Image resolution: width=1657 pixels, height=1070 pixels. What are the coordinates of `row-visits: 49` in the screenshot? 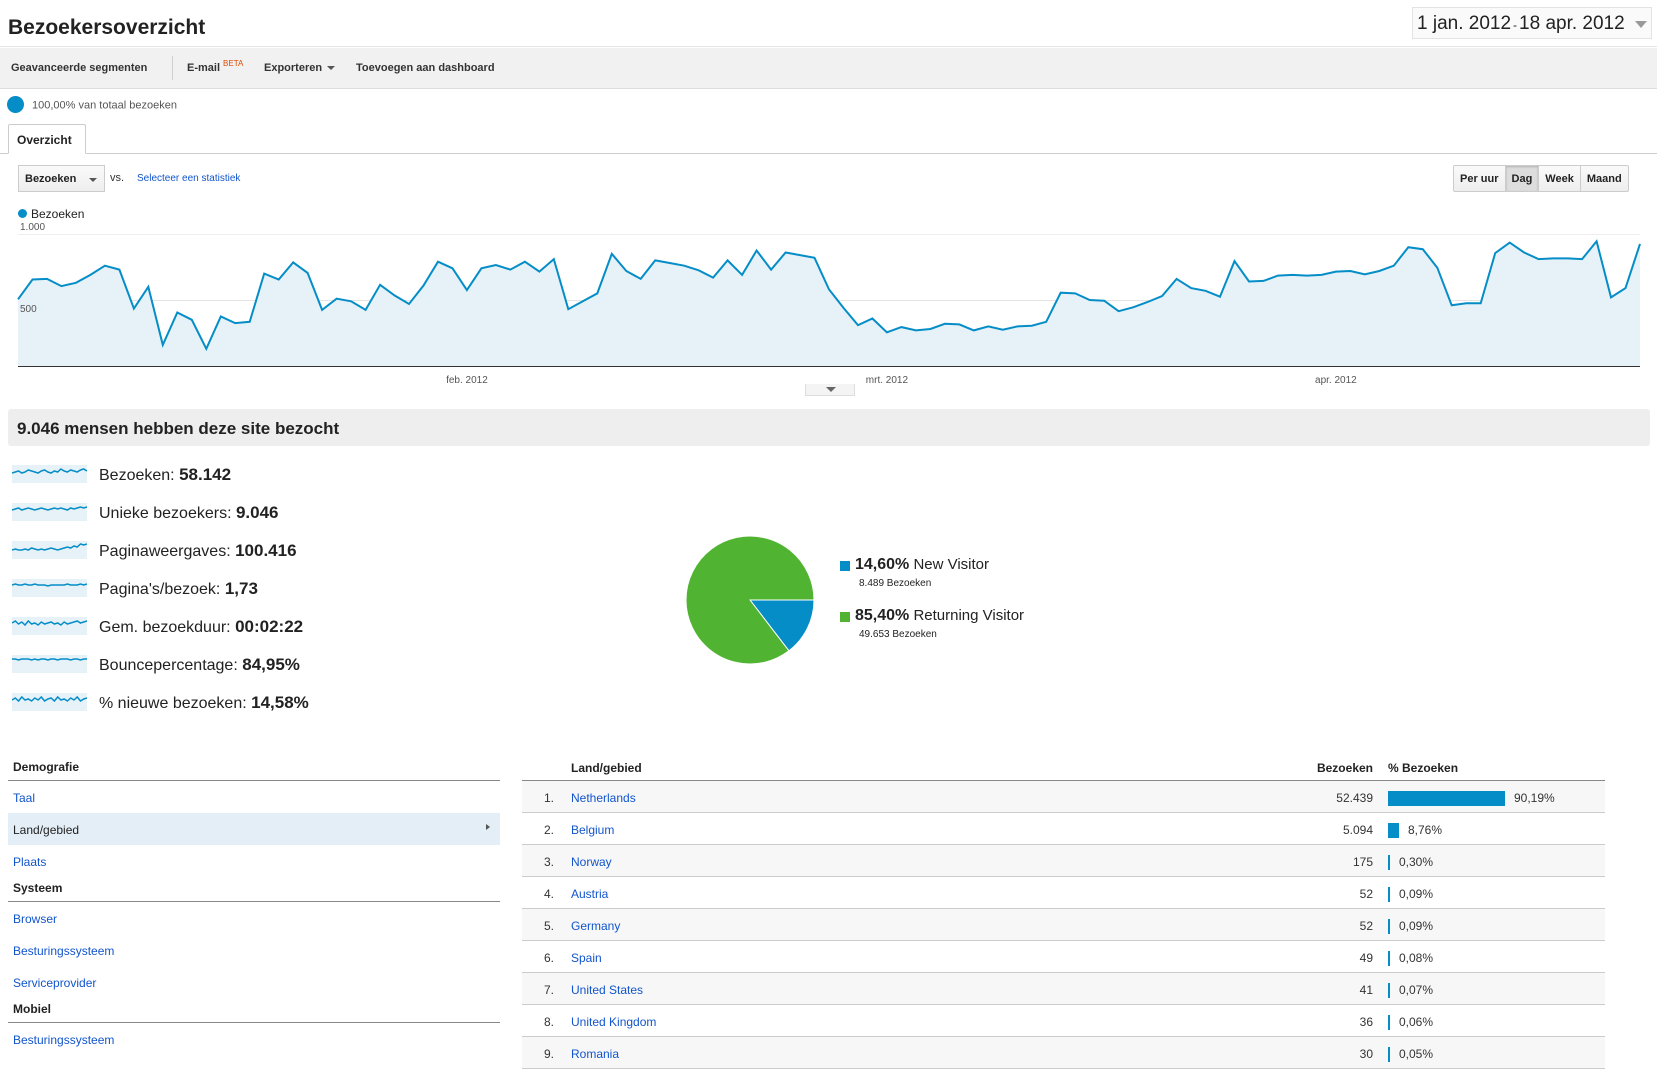 It's located at (1366, 958).